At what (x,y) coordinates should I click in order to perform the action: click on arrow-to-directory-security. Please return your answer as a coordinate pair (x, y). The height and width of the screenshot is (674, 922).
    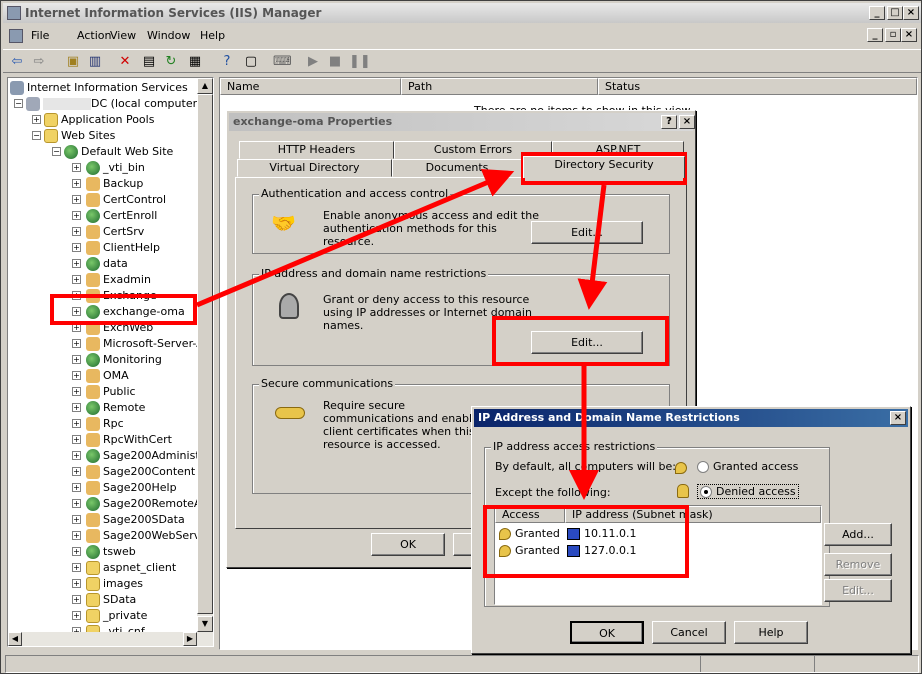
    Looking at the image, I should click on (355, 238).